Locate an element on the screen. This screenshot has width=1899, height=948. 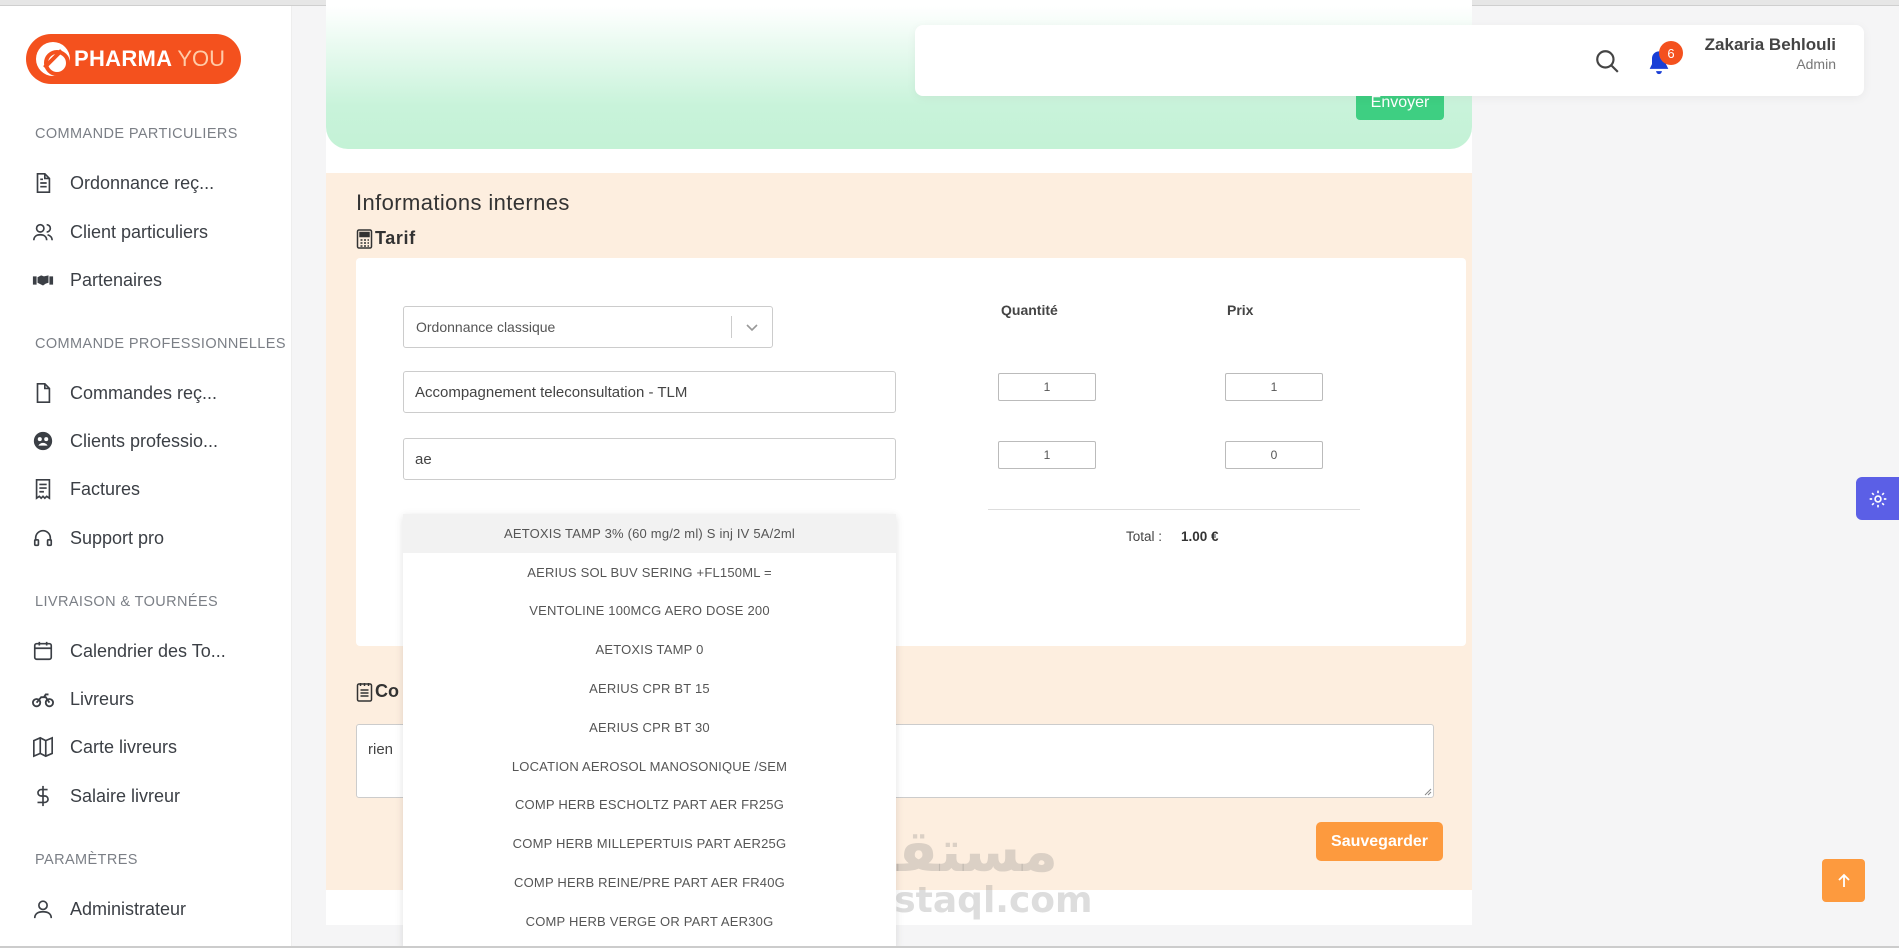
comment-heading: Co is located at coordinates (377, 691).